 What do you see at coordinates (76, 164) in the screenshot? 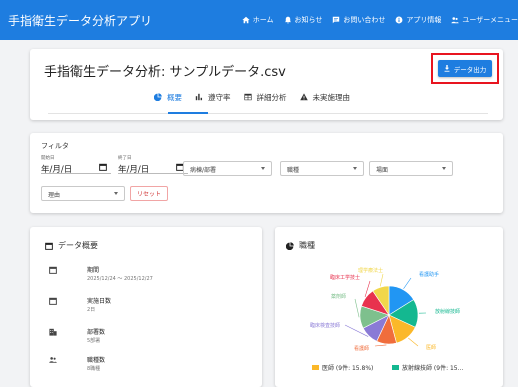
I see `start-date-field: 開始日 年/月/日` at bounding box center [76, 164].